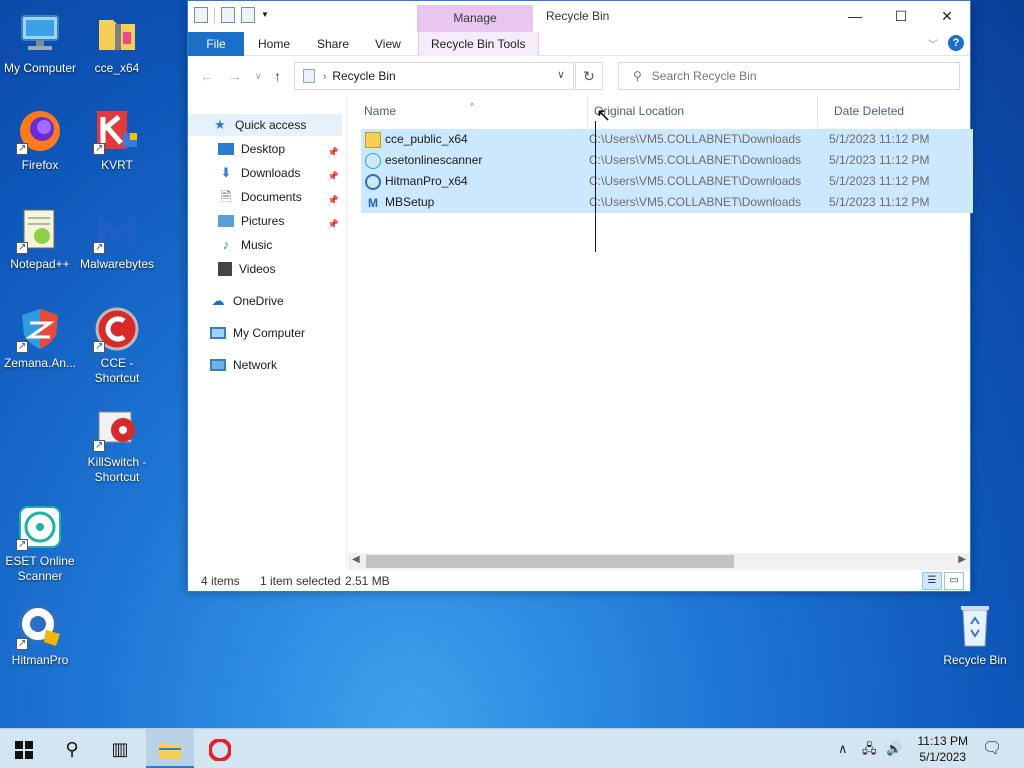 The width and height of the screenshot is (1024, 768). Describe the element at coordinates (40, 230) in the screenshot. I see `notepadpp-icon` at that location.